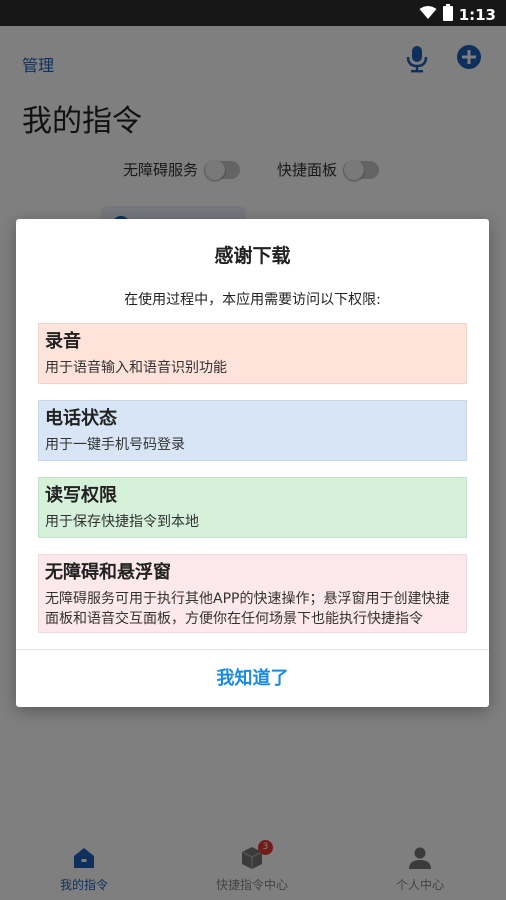 Image resolution: width=506 pixels, height=900 pixels. Describe the element at coordinates (63, 341) in the screenshot. I see `permission-title: 录音` at that location.